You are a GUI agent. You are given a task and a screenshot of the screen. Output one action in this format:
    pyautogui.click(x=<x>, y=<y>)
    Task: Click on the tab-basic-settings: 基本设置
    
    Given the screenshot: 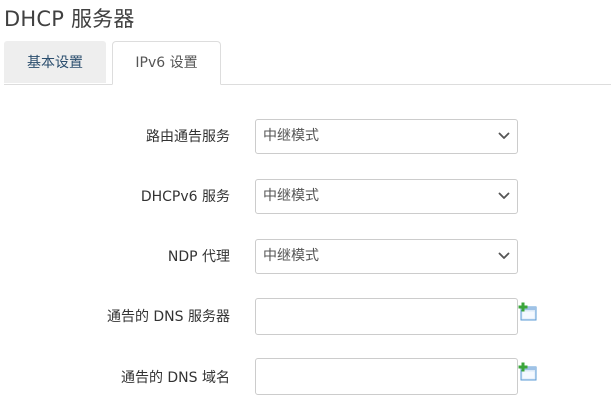 What is the action you would take?
    pyautogui.click(x=55, y=62)
    